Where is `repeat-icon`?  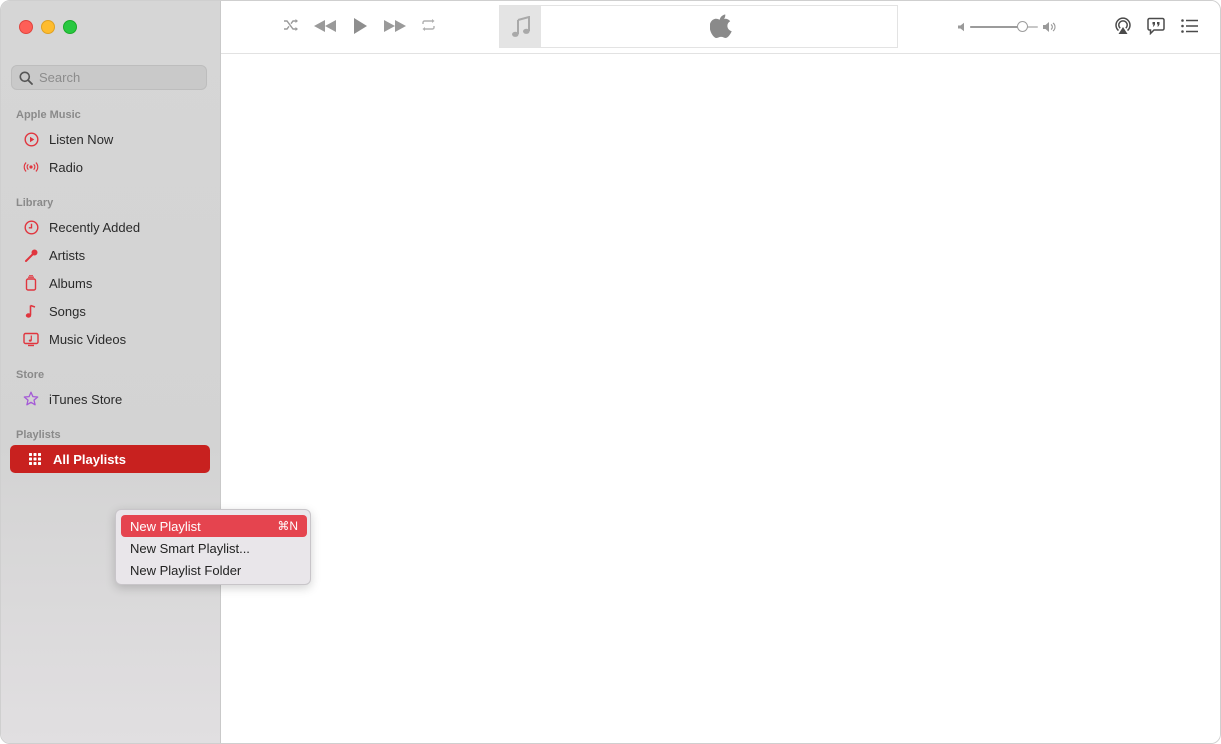
repeat-icon is located at coordinates (428, 25).